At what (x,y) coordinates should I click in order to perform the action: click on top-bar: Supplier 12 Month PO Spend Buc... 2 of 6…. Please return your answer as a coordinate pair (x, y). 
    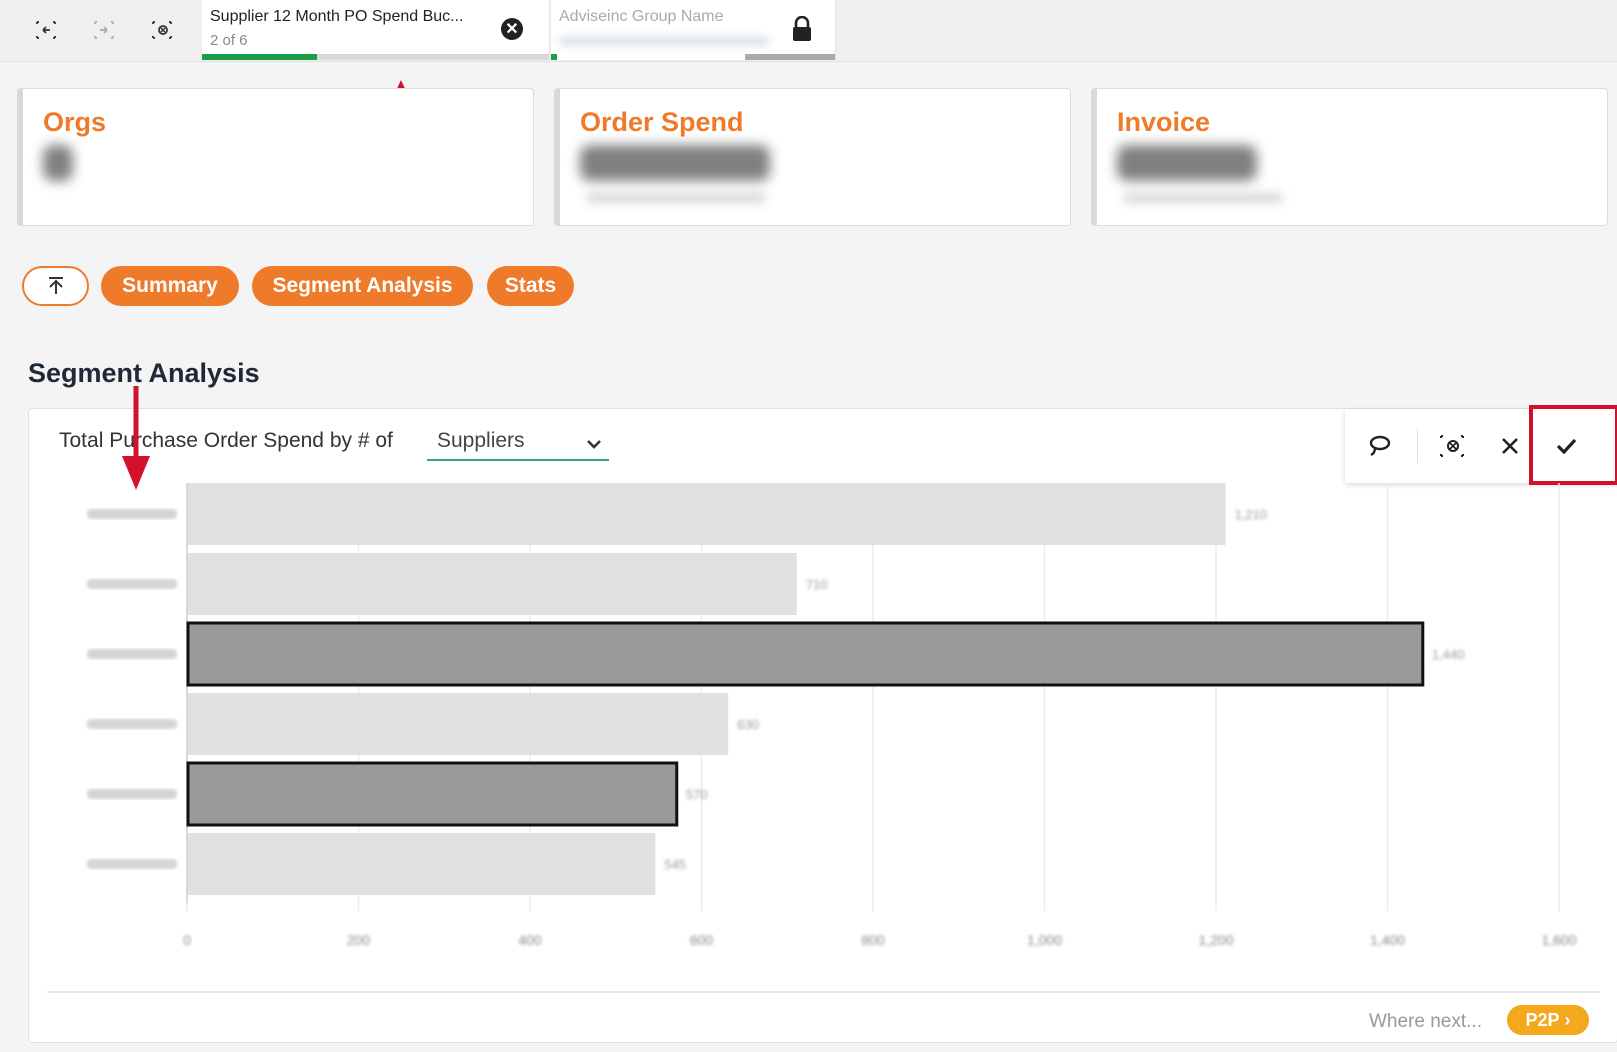
    Looking at the image, I should click on (808, 31).